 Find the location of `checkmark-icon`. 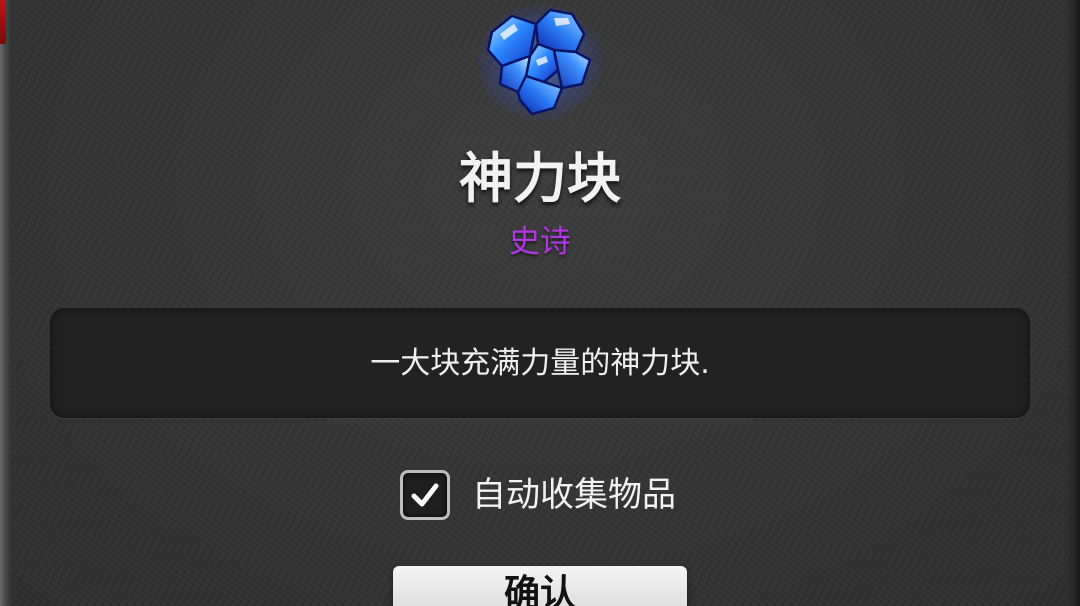

checkmark-icon is located at coordinates (425, 495).